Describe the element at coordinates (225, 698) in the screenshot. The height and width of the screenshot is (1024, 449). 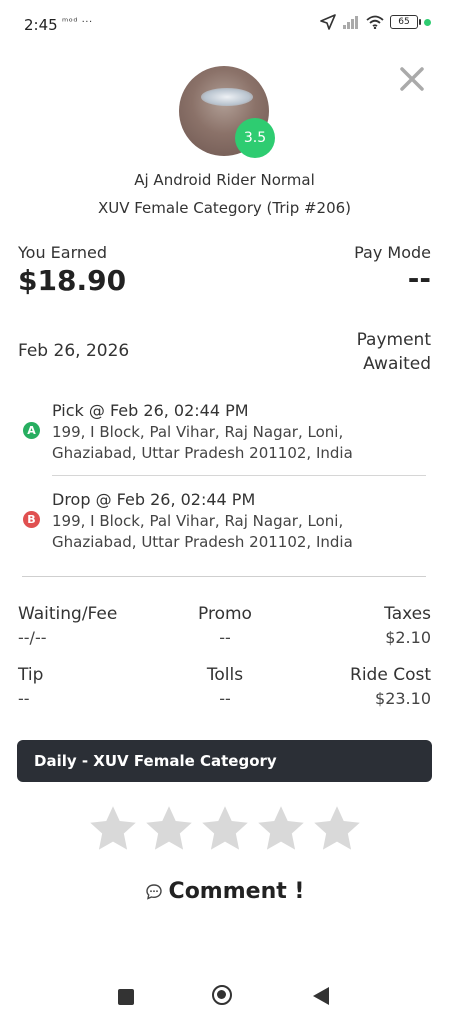
I see `tolls-value: --` at that location.